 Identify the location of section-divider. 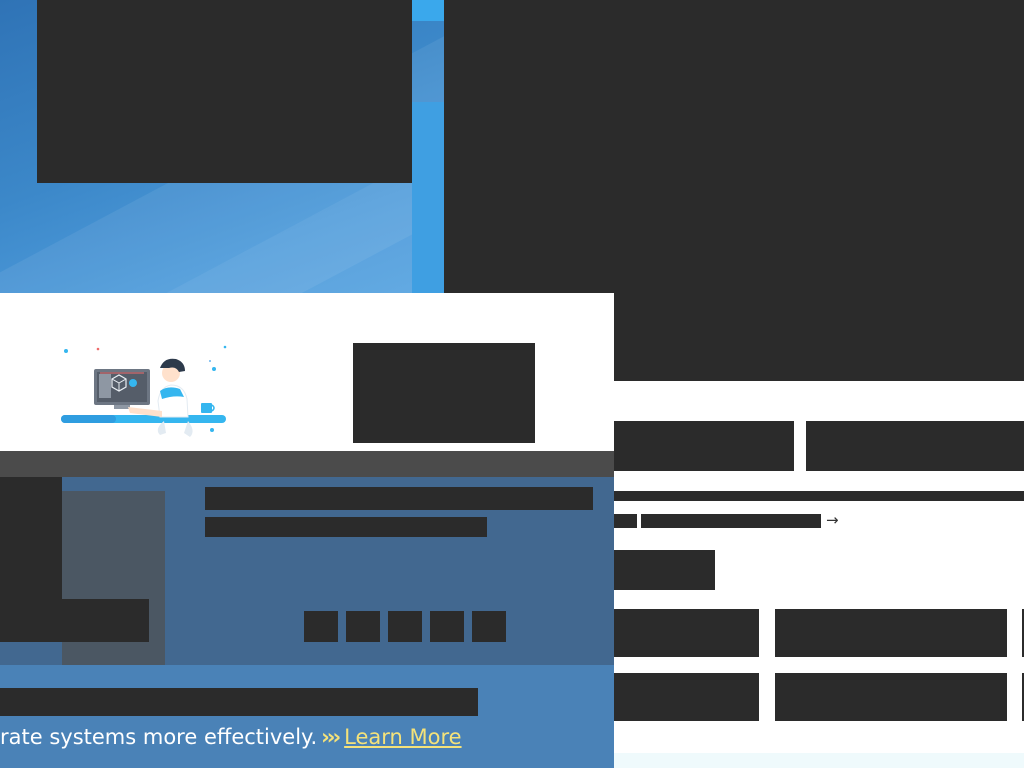
(307, 464).